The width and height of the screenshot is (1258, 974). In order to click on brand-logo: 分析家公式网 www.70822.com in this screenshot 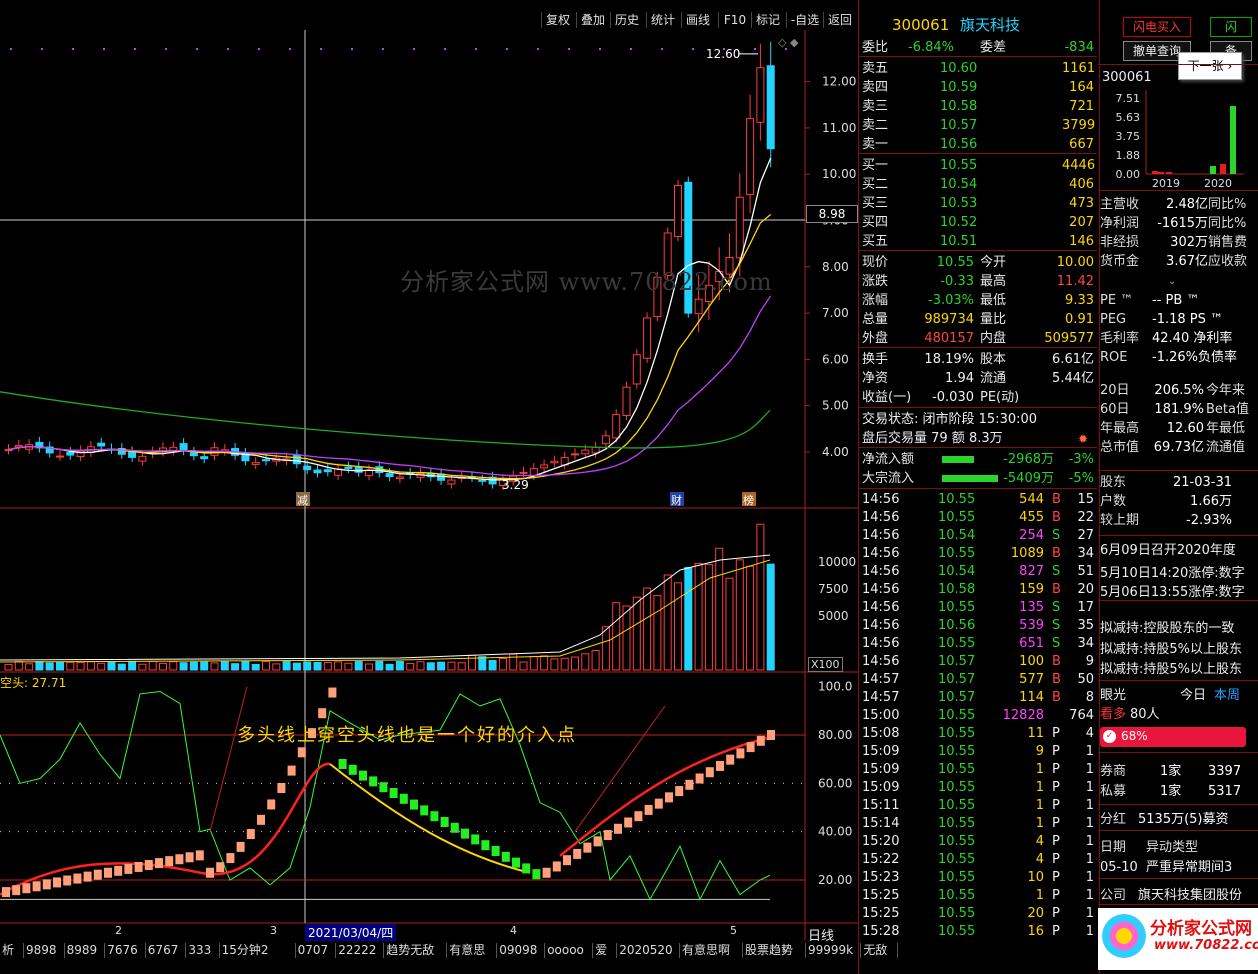, I will do `click(1178, 939)`.